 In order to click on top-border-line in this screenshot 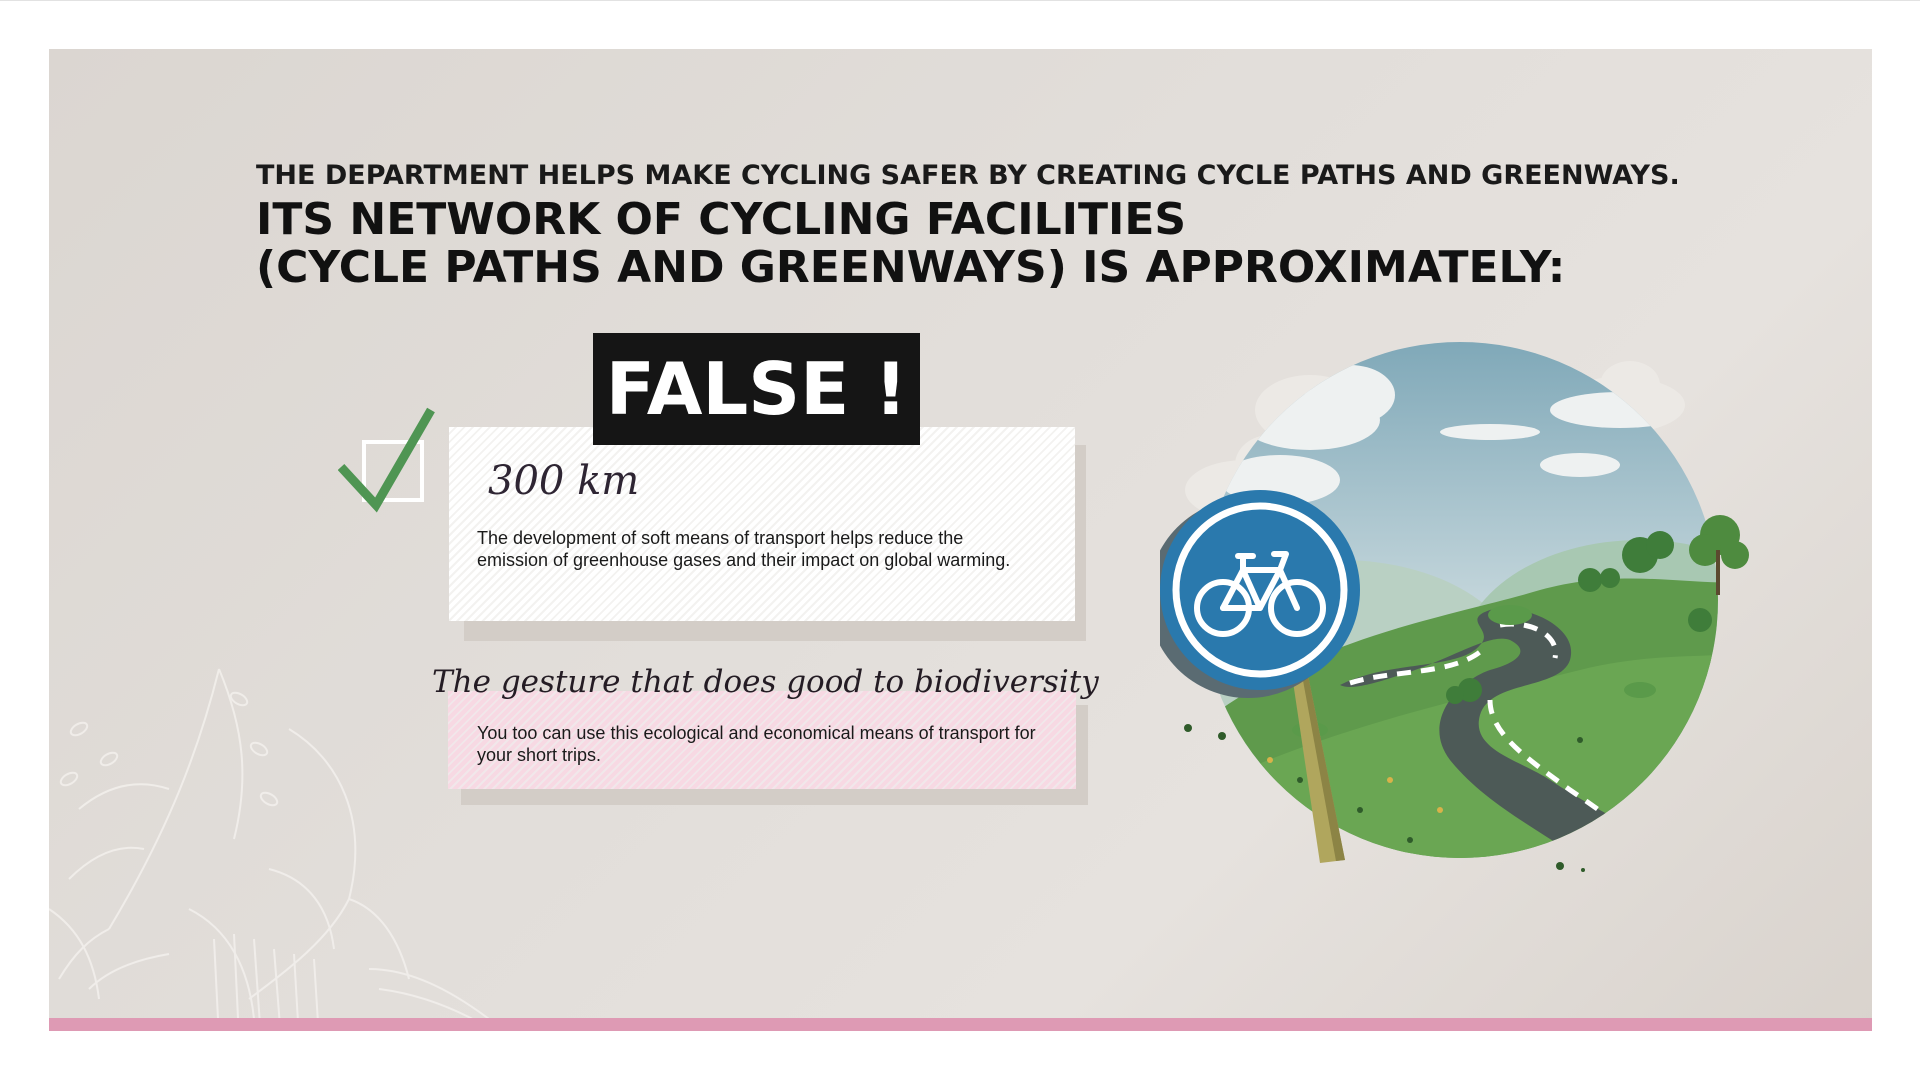, I will do `click(960, 0)`.